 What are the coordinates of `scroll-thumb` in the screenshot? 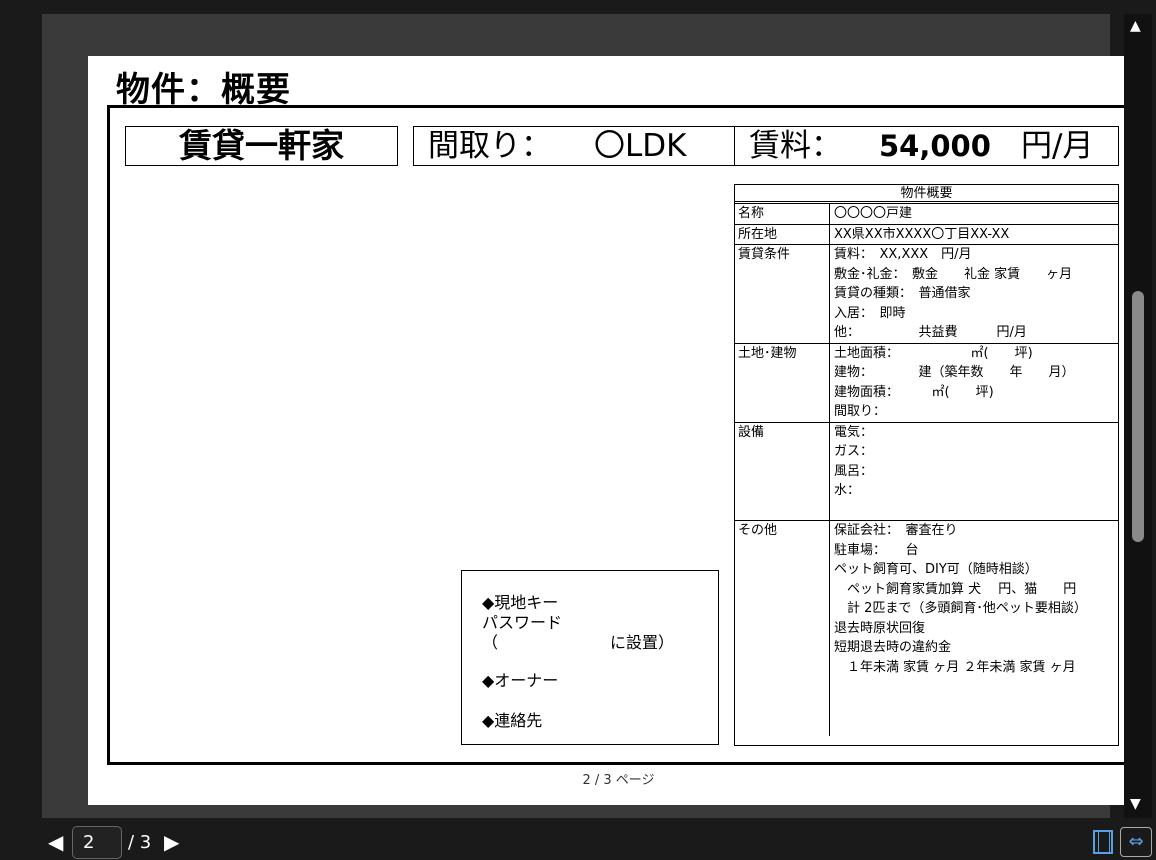 It's located at (1138, 416).